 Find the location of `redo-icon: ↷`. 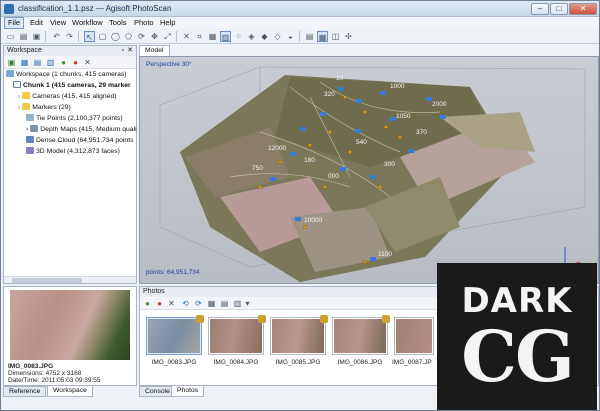

redo-icon: ↷ is located at coordinates (69, 36).